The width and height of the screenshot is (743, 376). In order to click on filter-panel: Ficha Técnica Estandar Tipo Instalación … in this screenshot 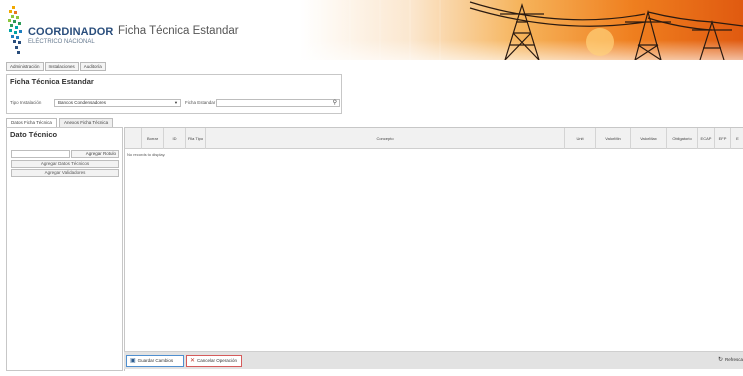, I will do `click(174, 94)`.